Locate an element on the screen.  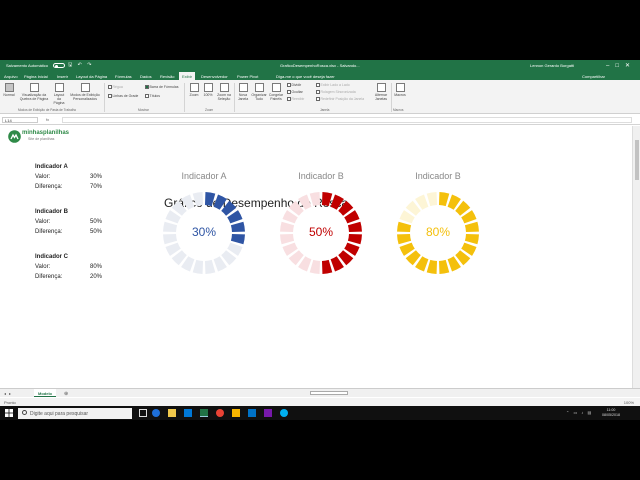
formula-bar: L14 fx is located at coordinates (320, 120).